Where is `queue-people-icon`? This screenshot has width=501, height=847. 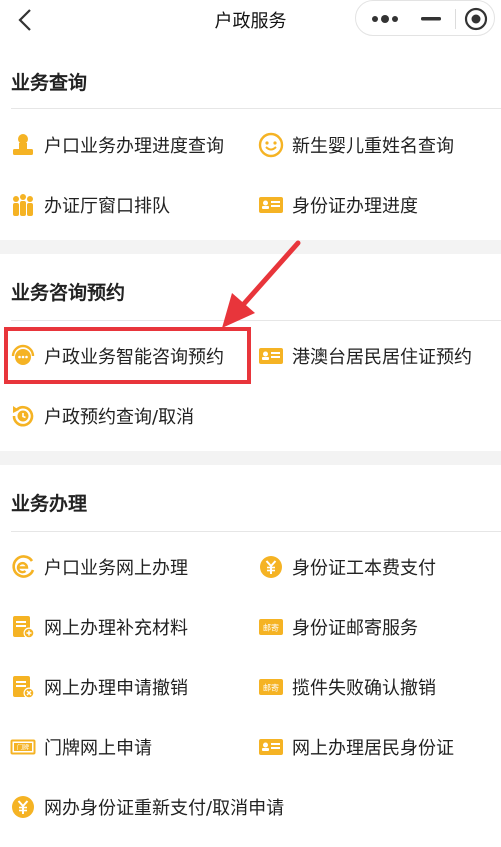 queue-people-icon is located at coordinates (23, 205).